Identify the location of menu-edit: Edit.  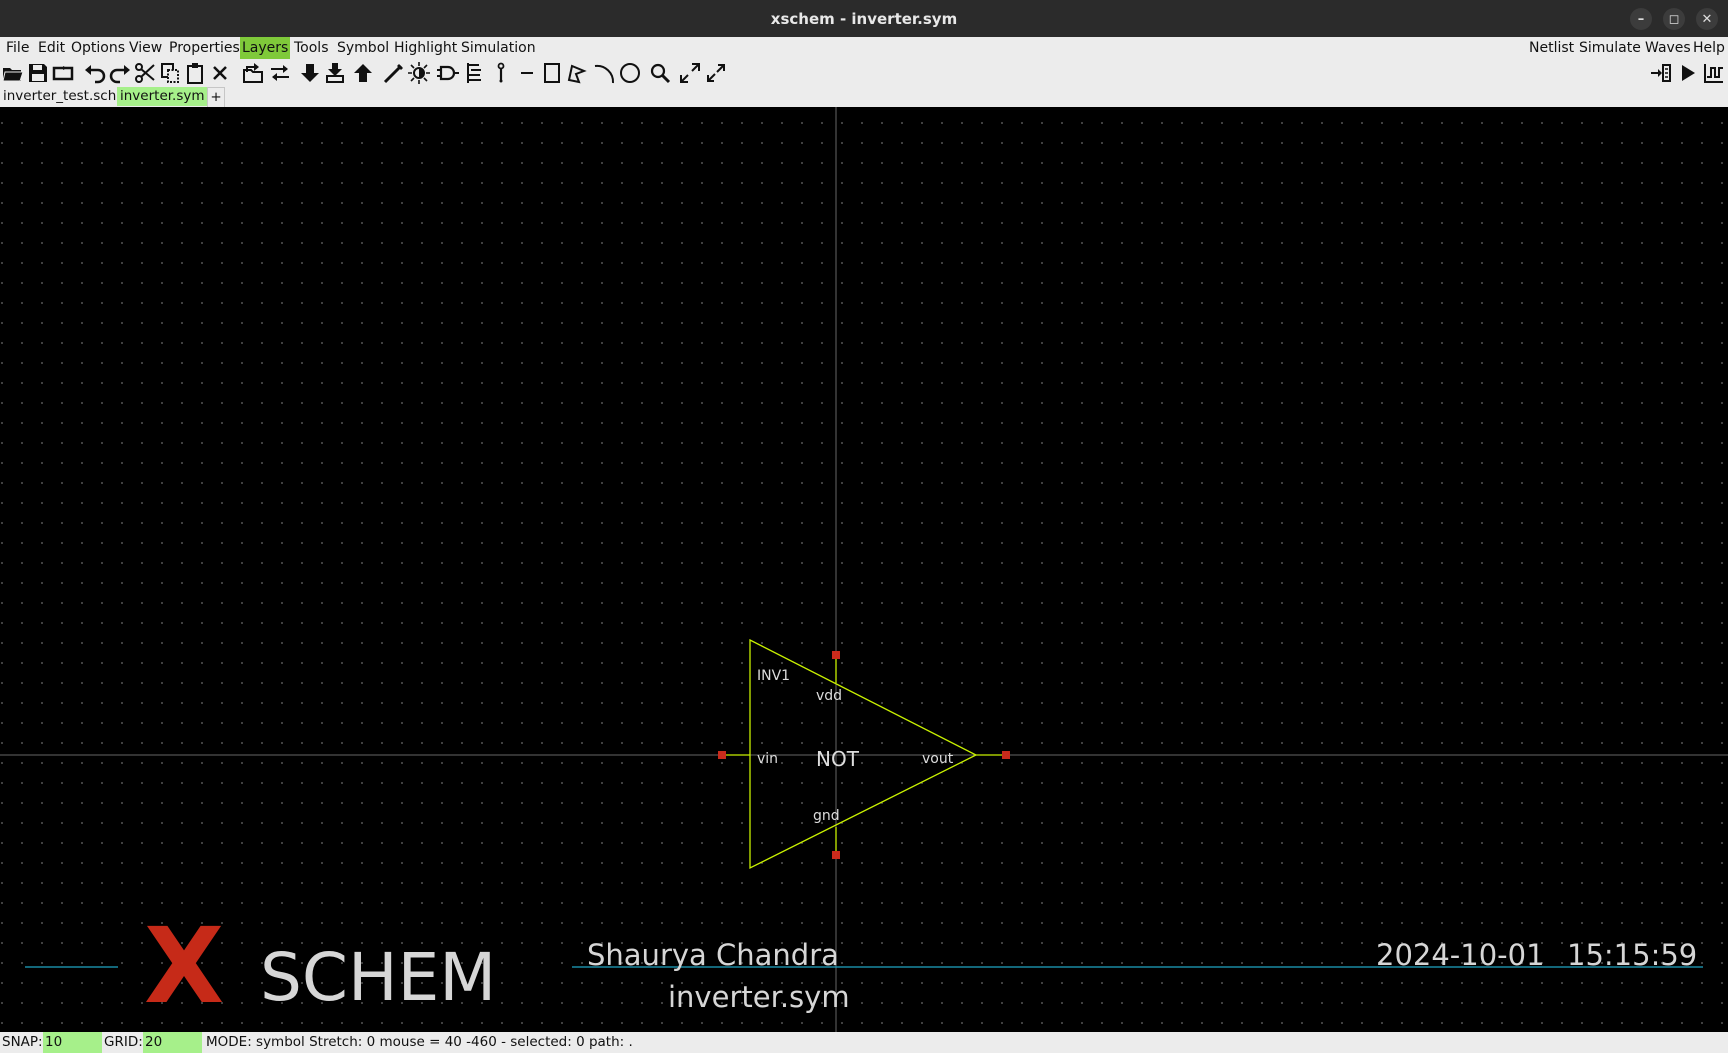
(51, 48).